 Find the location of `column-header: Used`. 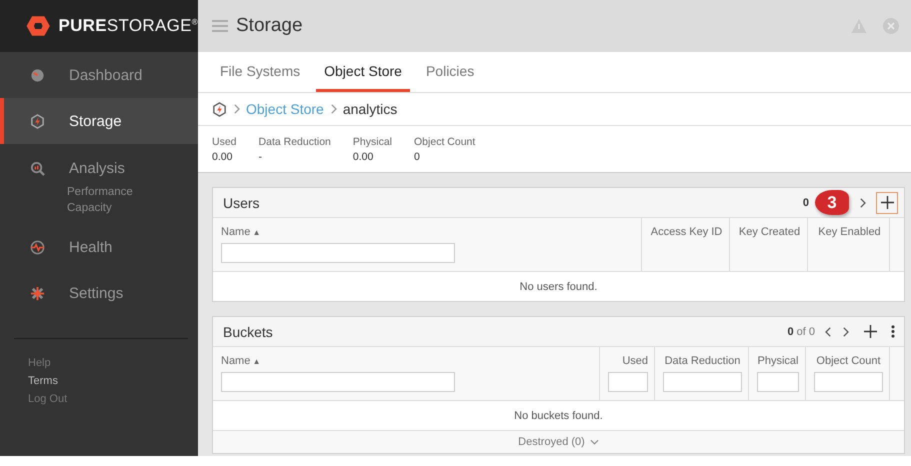

column-header: Used is located at coordinates (635, 361).